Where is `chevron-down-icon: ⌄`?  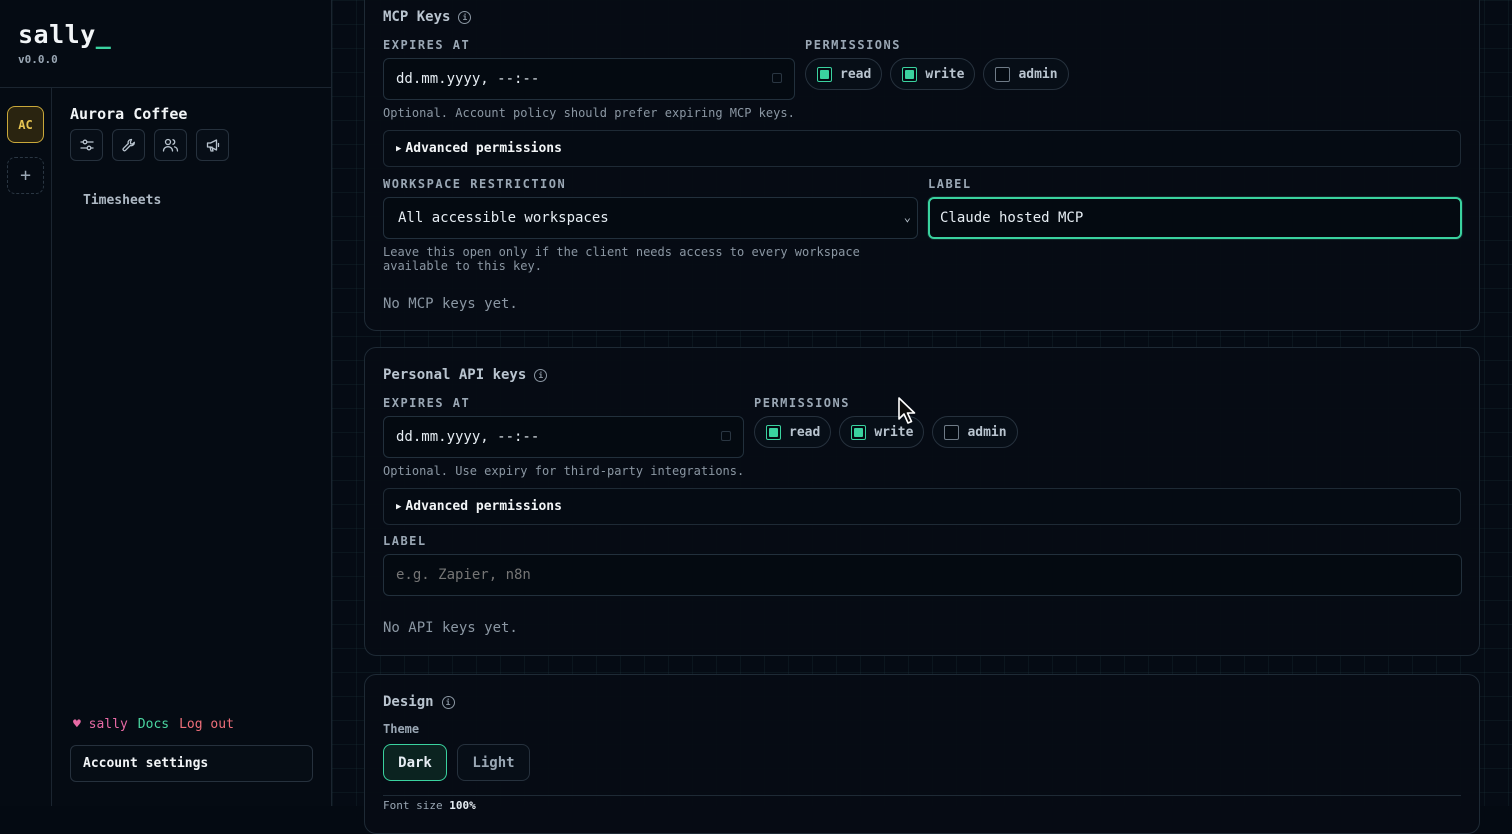
chevron-down-icon: ⌄ is located at coordinates (907, 217).